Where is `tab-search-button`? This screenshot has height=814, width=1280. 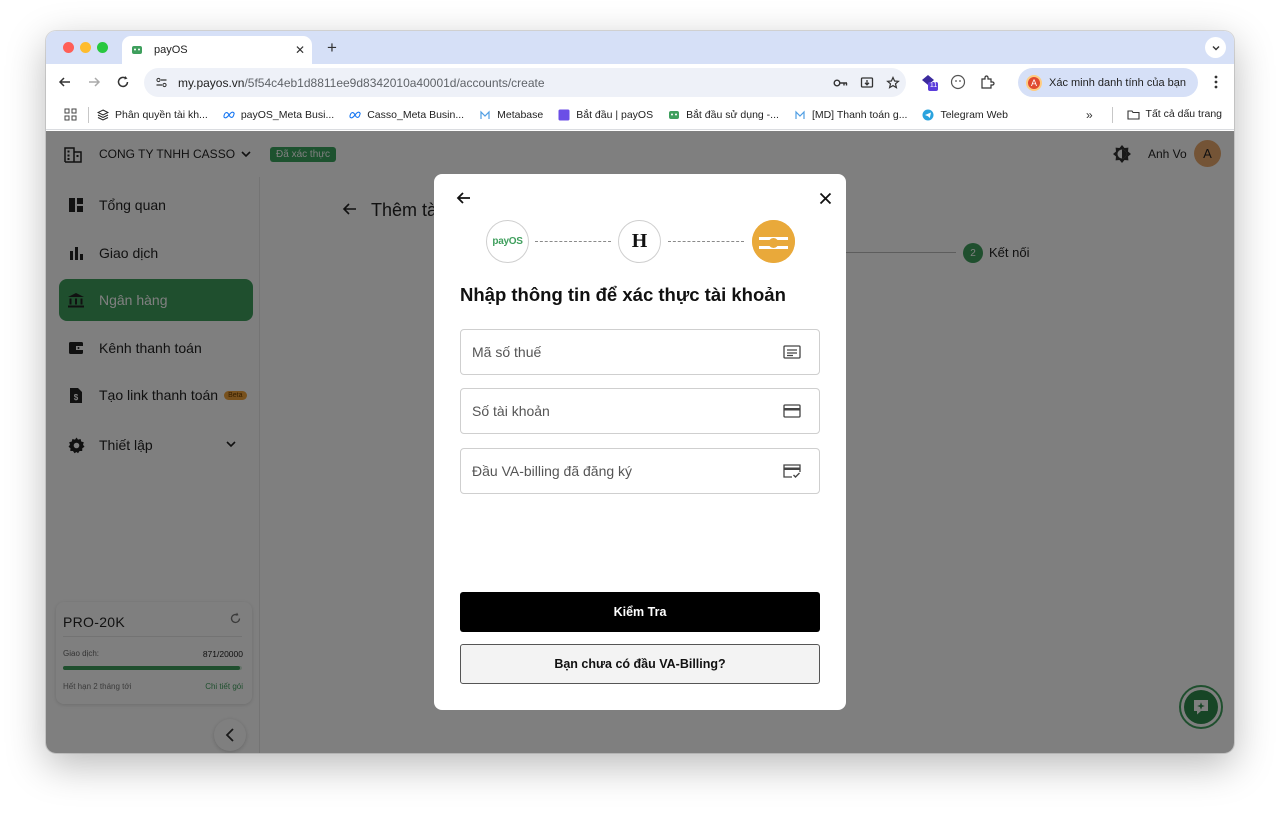
tab-search-button is located at coordinates (1215, 47).